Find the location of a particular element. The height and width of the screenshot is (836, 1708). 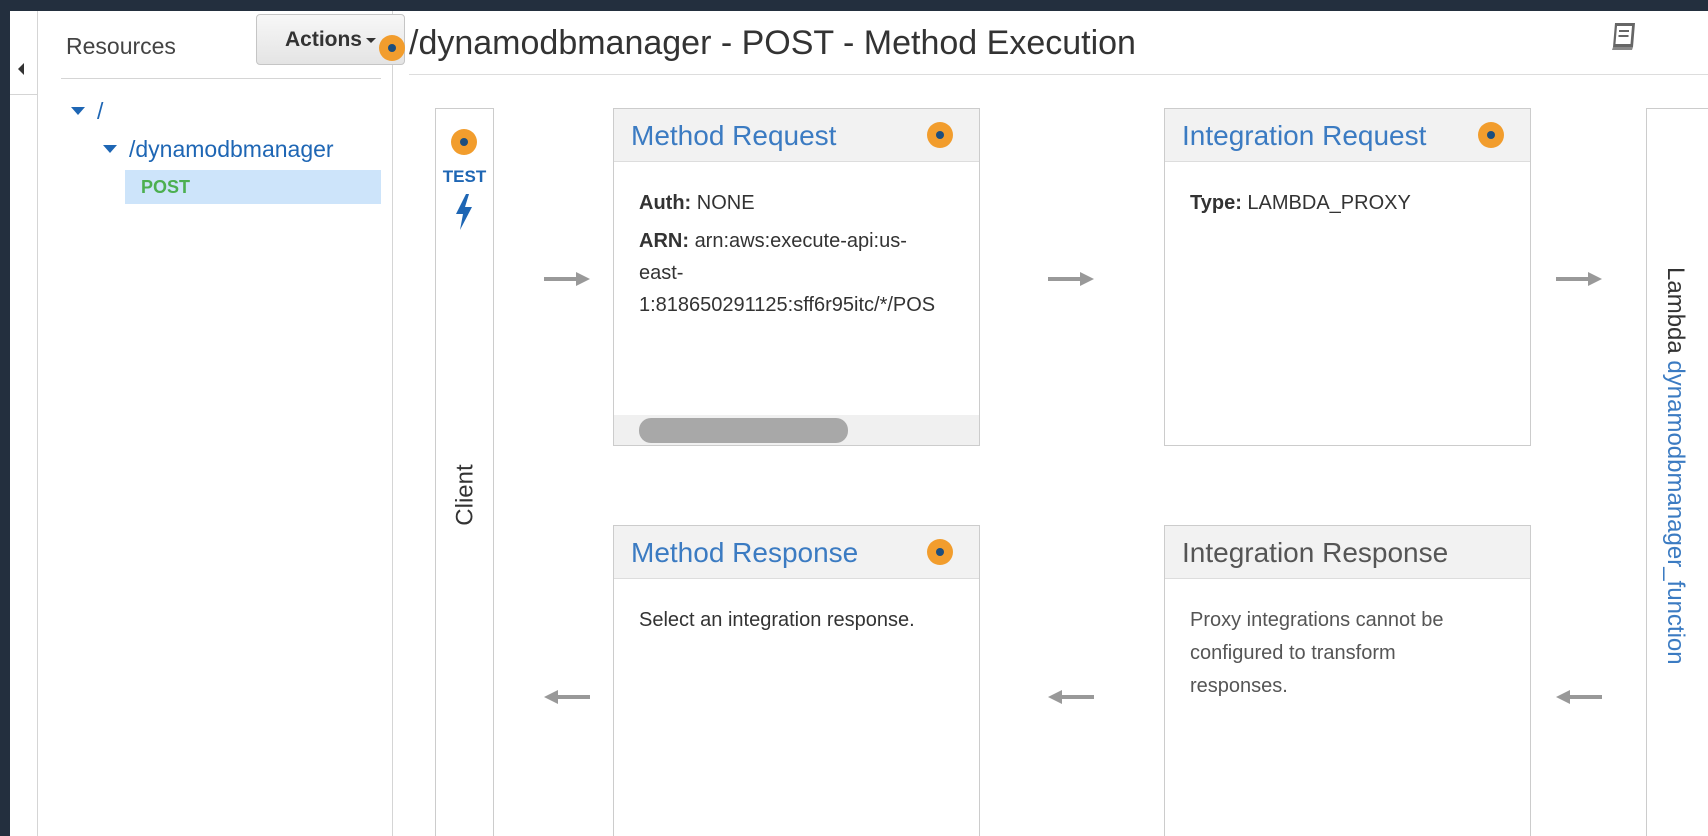

lambda-prefix: Lambda is located at coordinates (1675, 310).